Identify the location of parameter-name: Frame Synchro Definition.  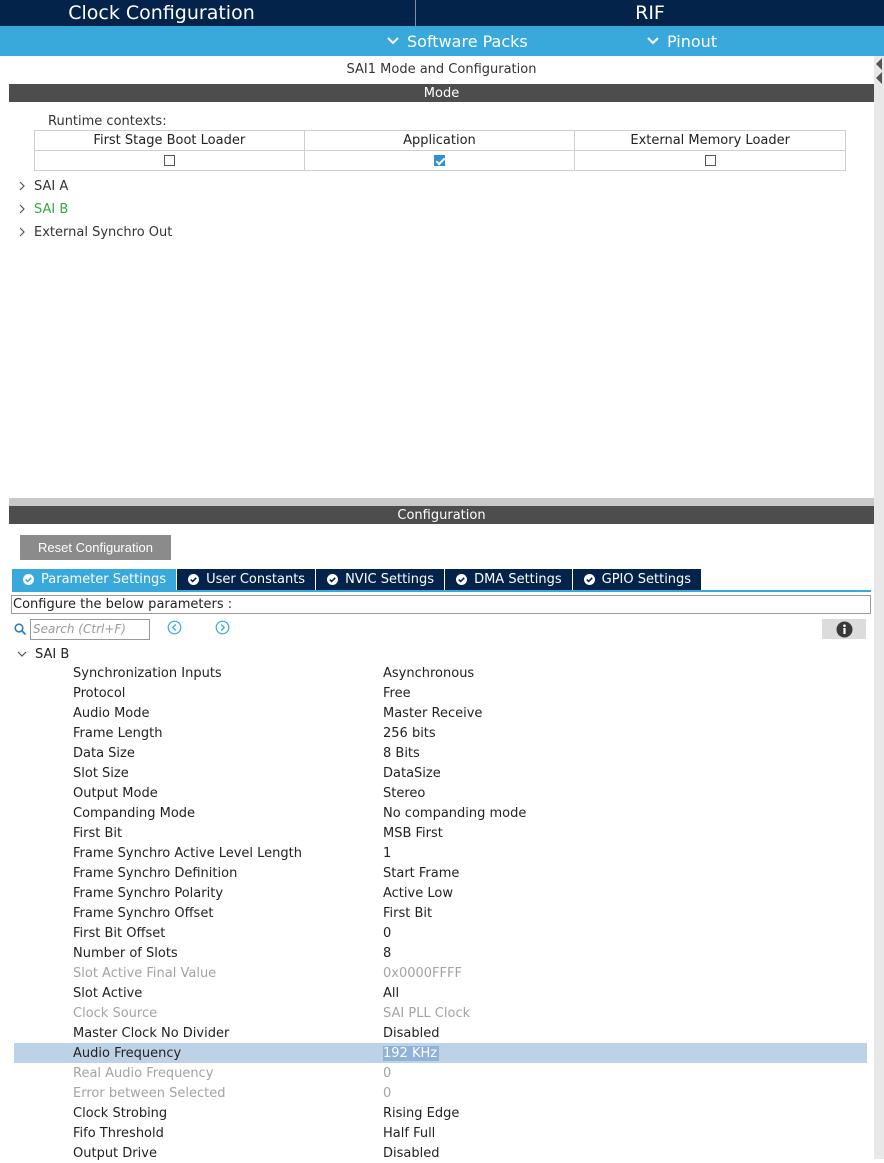
(155, 873).